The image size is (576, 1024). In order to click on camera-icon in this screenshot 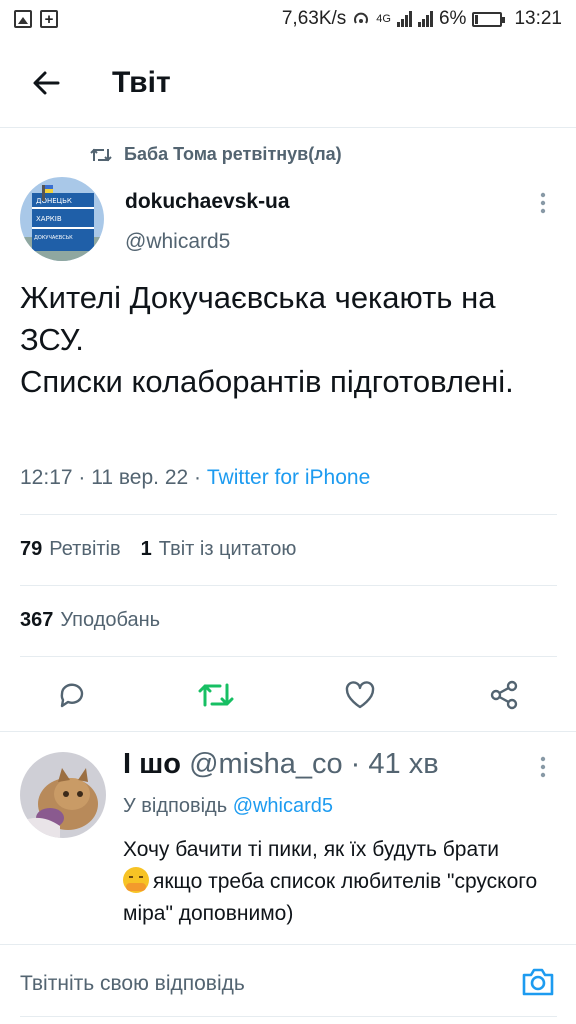, I will do `click(538, 982)`.